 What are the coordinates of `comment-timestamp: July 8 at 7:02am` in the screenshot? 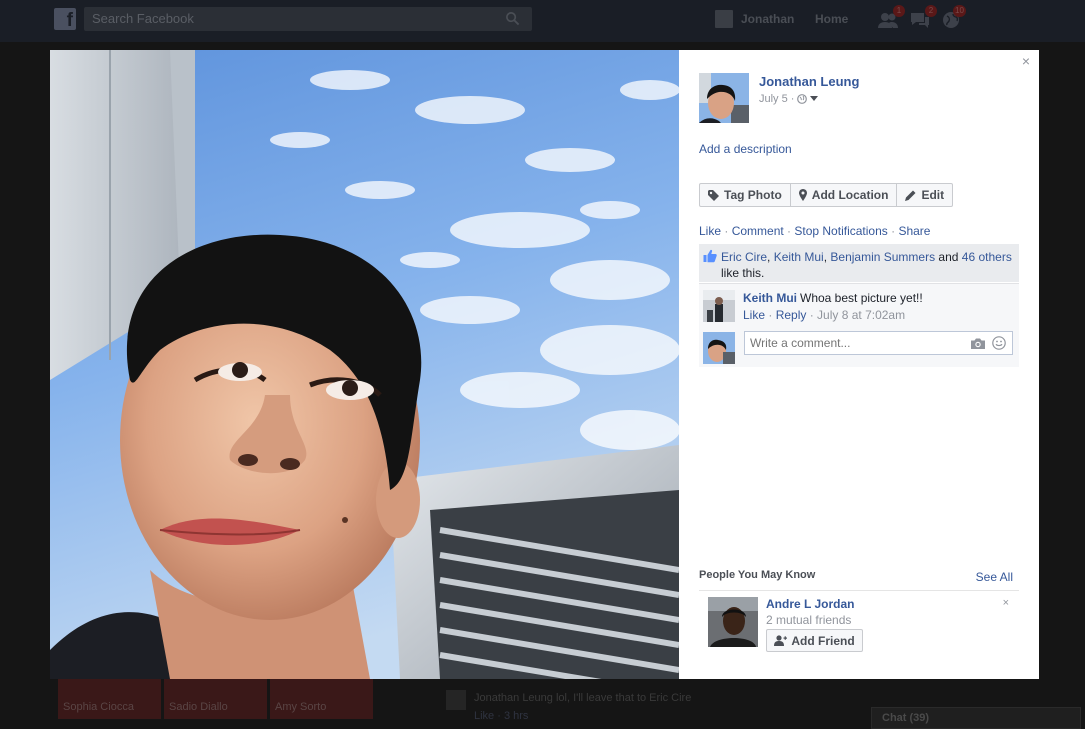 It's located at (861, 315).